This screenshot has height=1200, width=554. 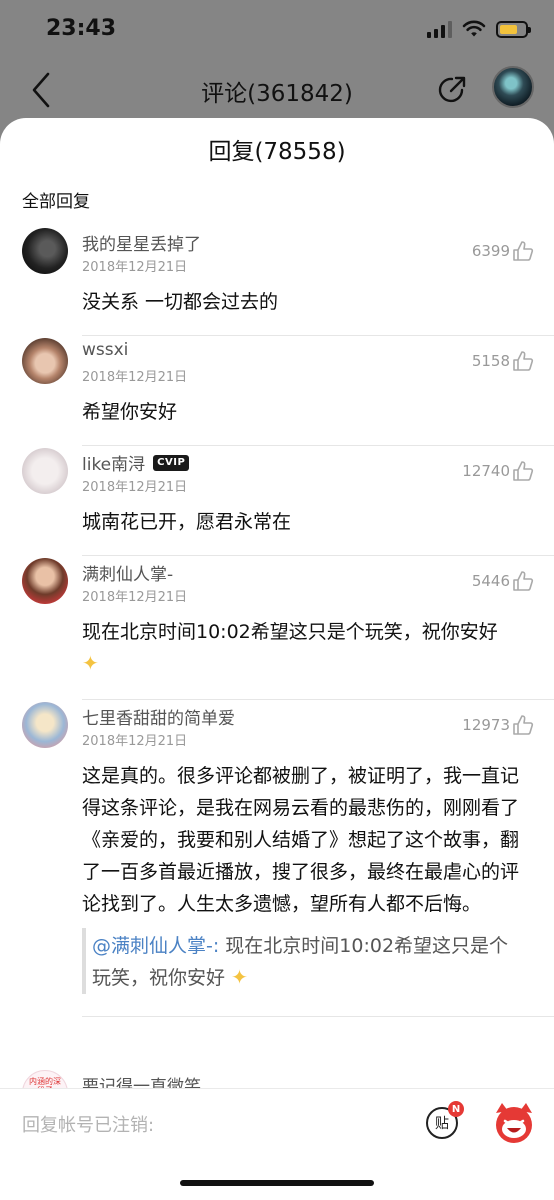 I want to click on mention-link: @满刺仙人掌-:, so click(x=155, y=946).